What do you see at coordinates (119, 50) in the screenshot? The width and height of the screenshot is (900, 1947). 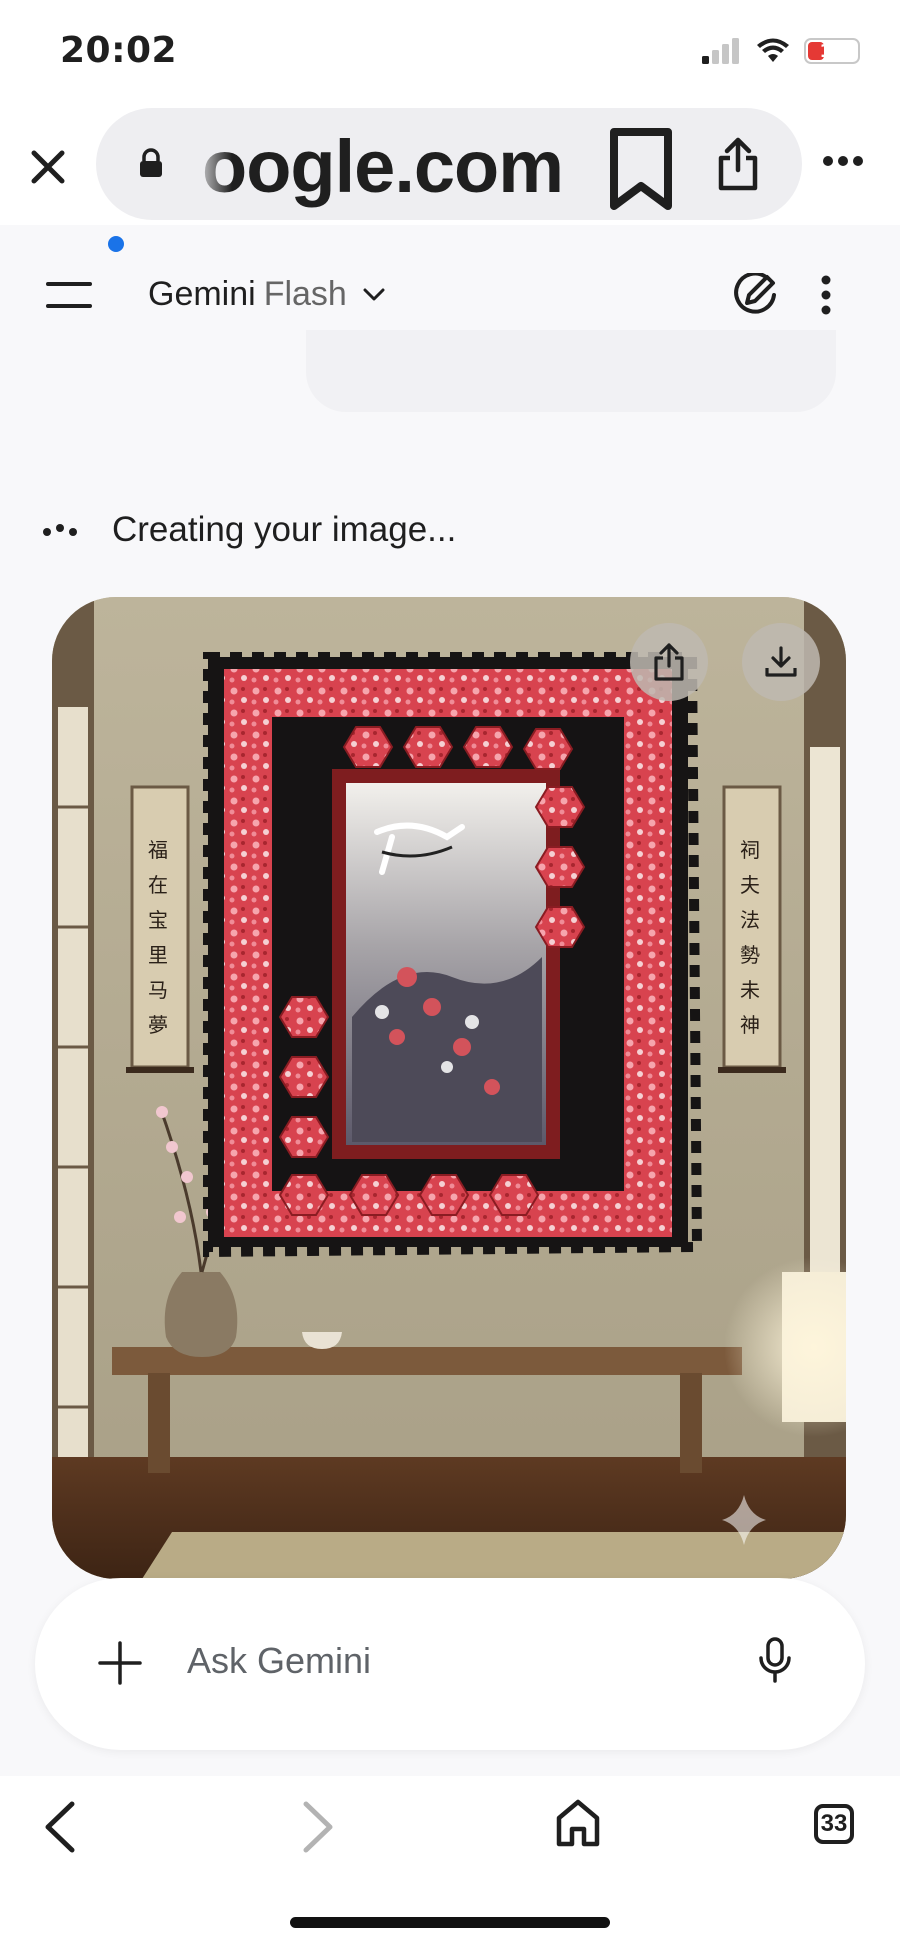 I see `status-time: 20:02` at bounding box center [119, 50].